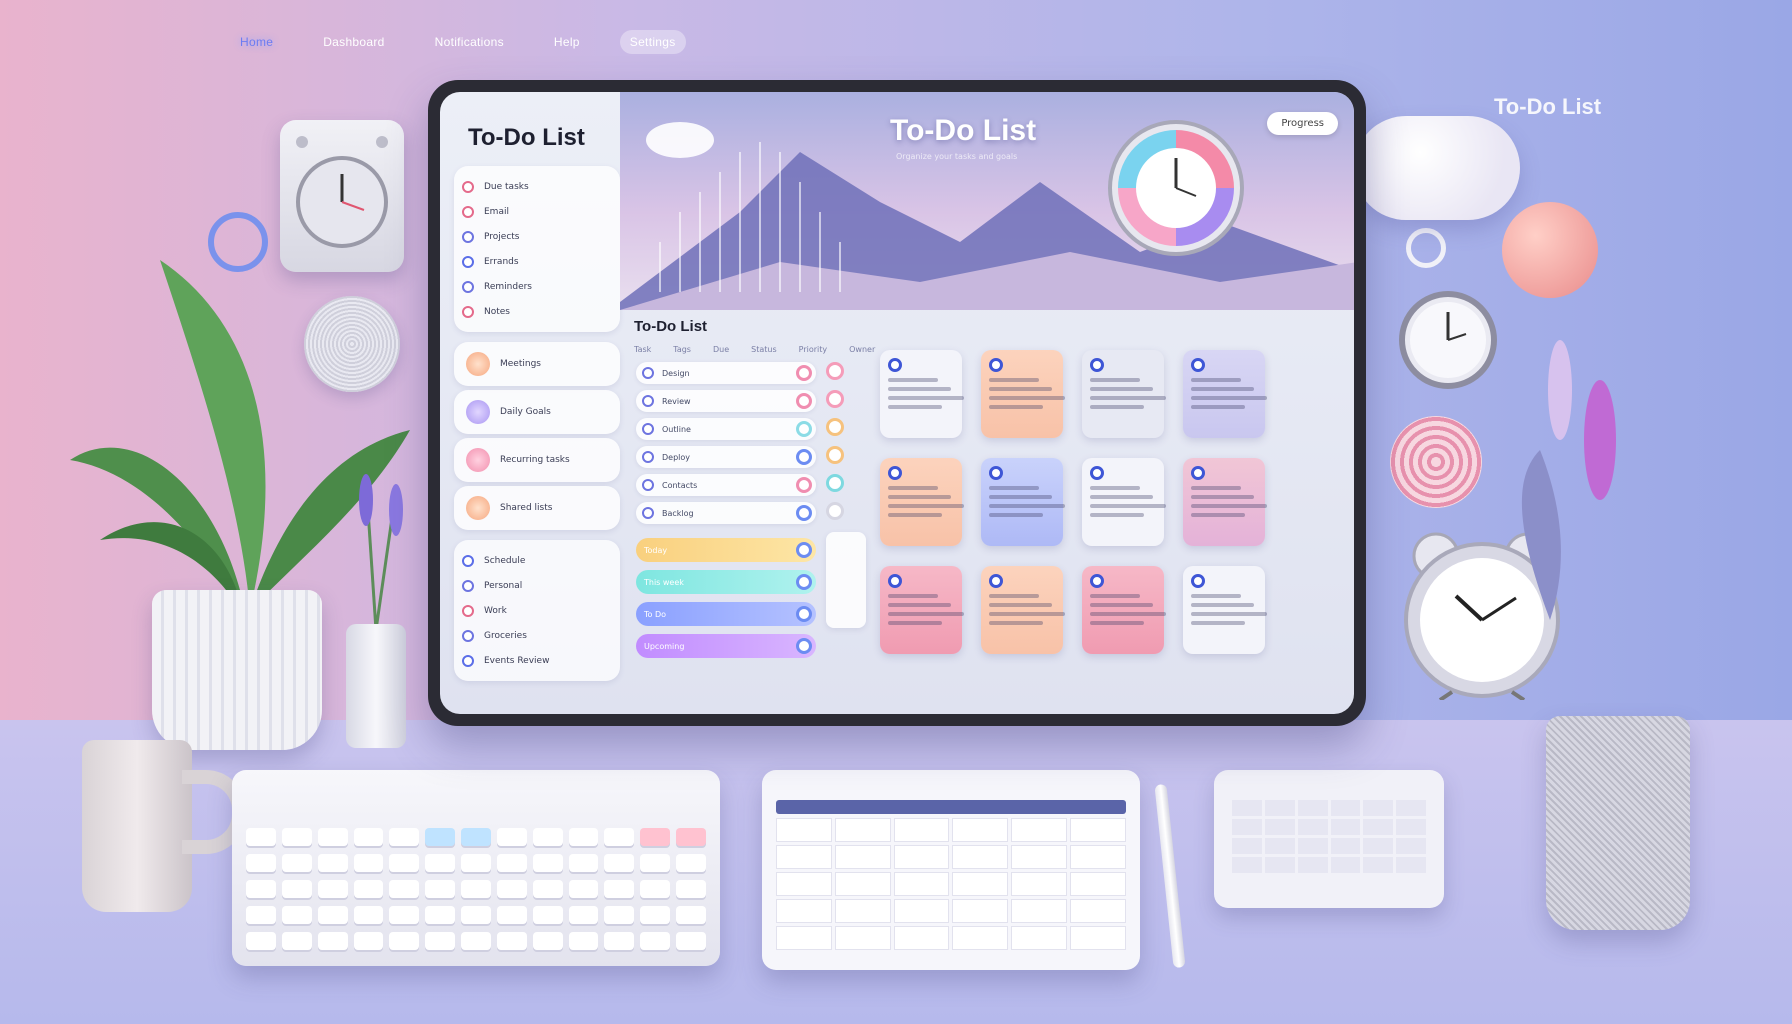  What do you see at coordinates (1216, 380) in the screenshot?
I see `card-text-line` at bounding box center [1216, 380].